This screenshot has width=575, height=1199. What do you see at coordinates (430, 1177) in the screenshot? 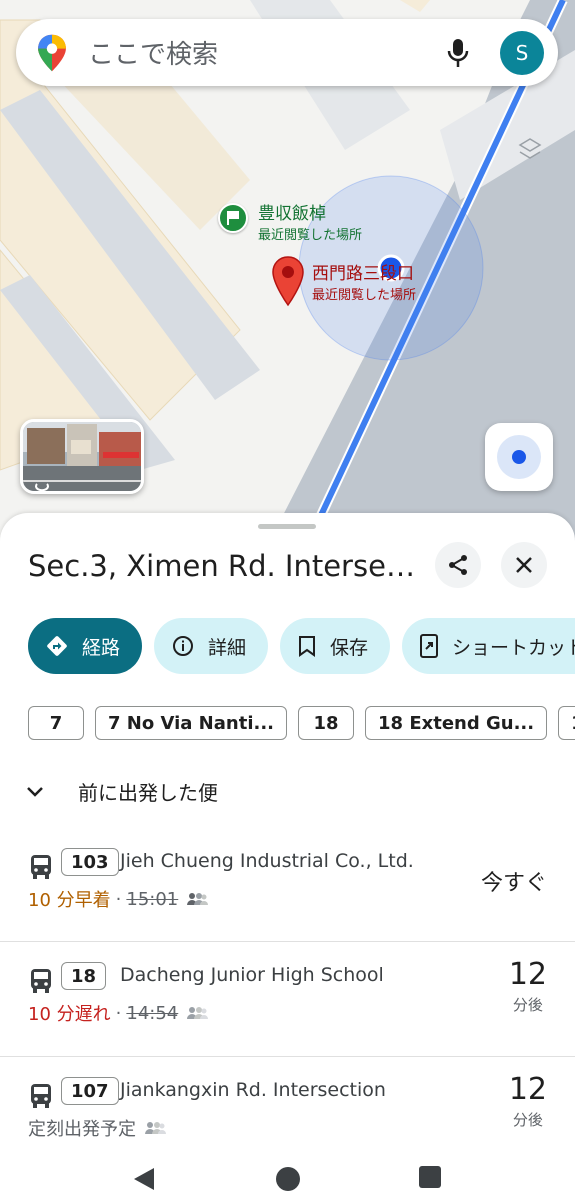
I see `recents-icon` at bounding box center [430, 1177].